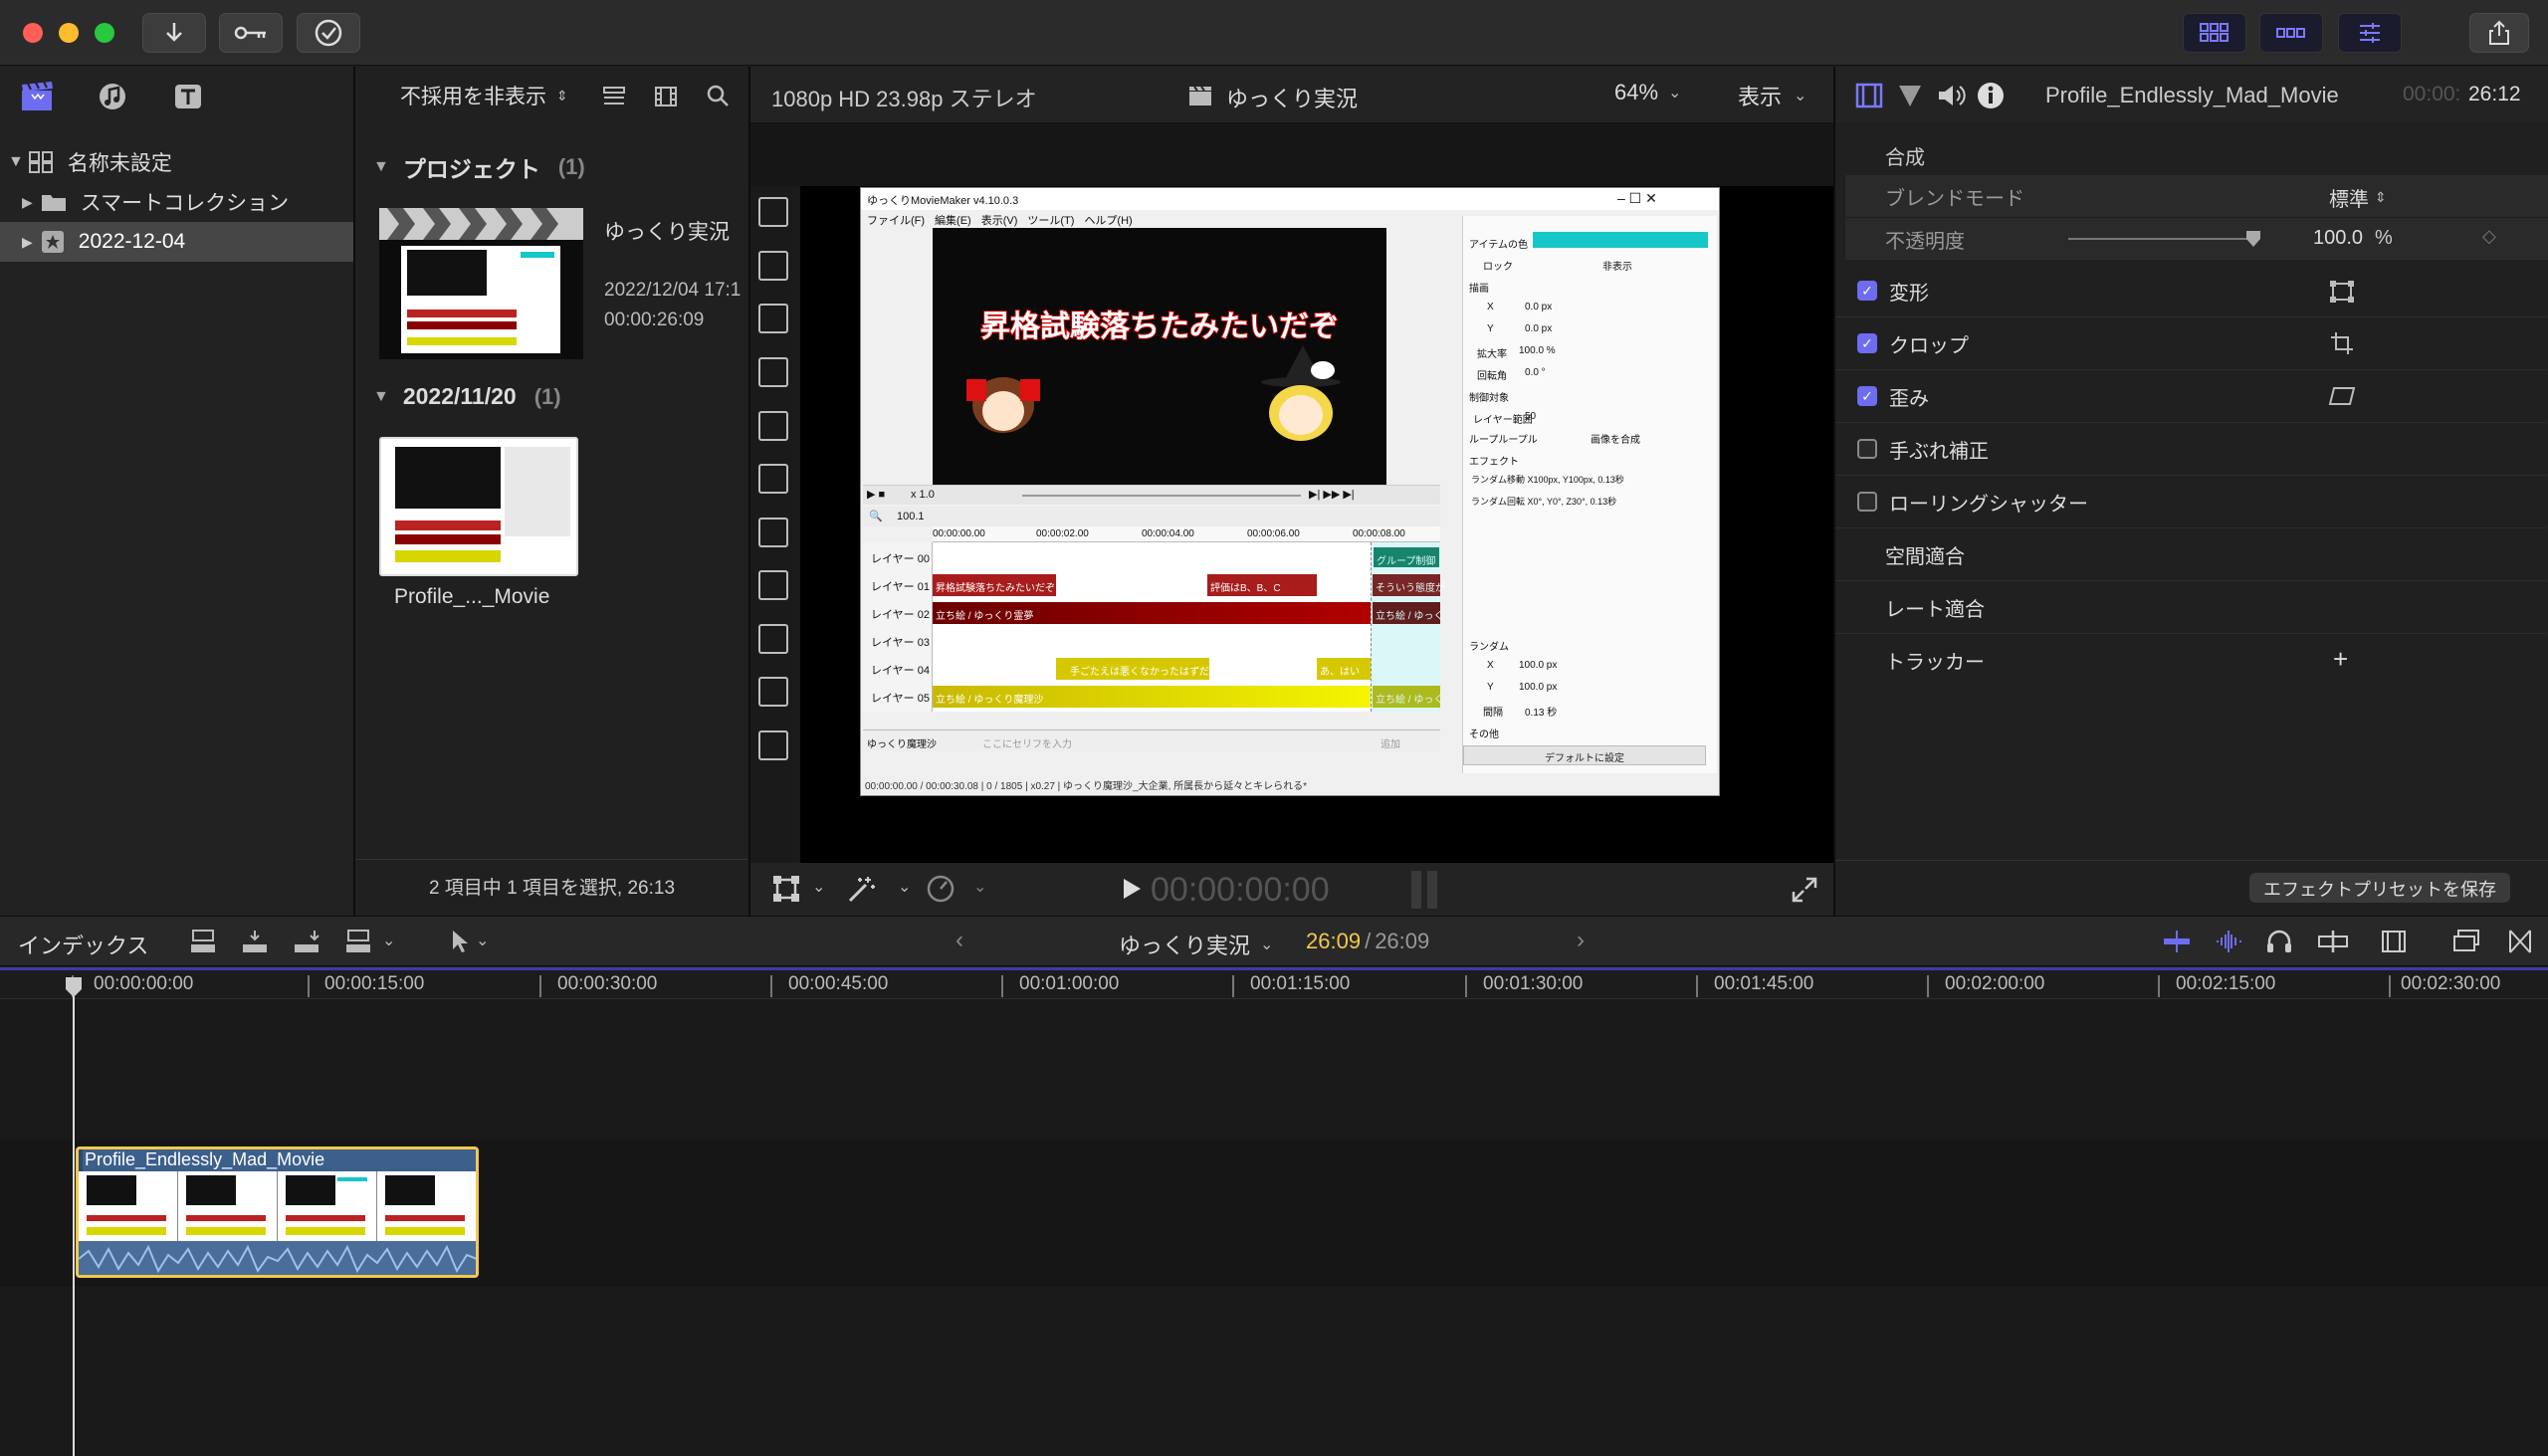 This screenshot has width=2548, height=1456. I want to click on row-label: 変形, so click(1909, 293).